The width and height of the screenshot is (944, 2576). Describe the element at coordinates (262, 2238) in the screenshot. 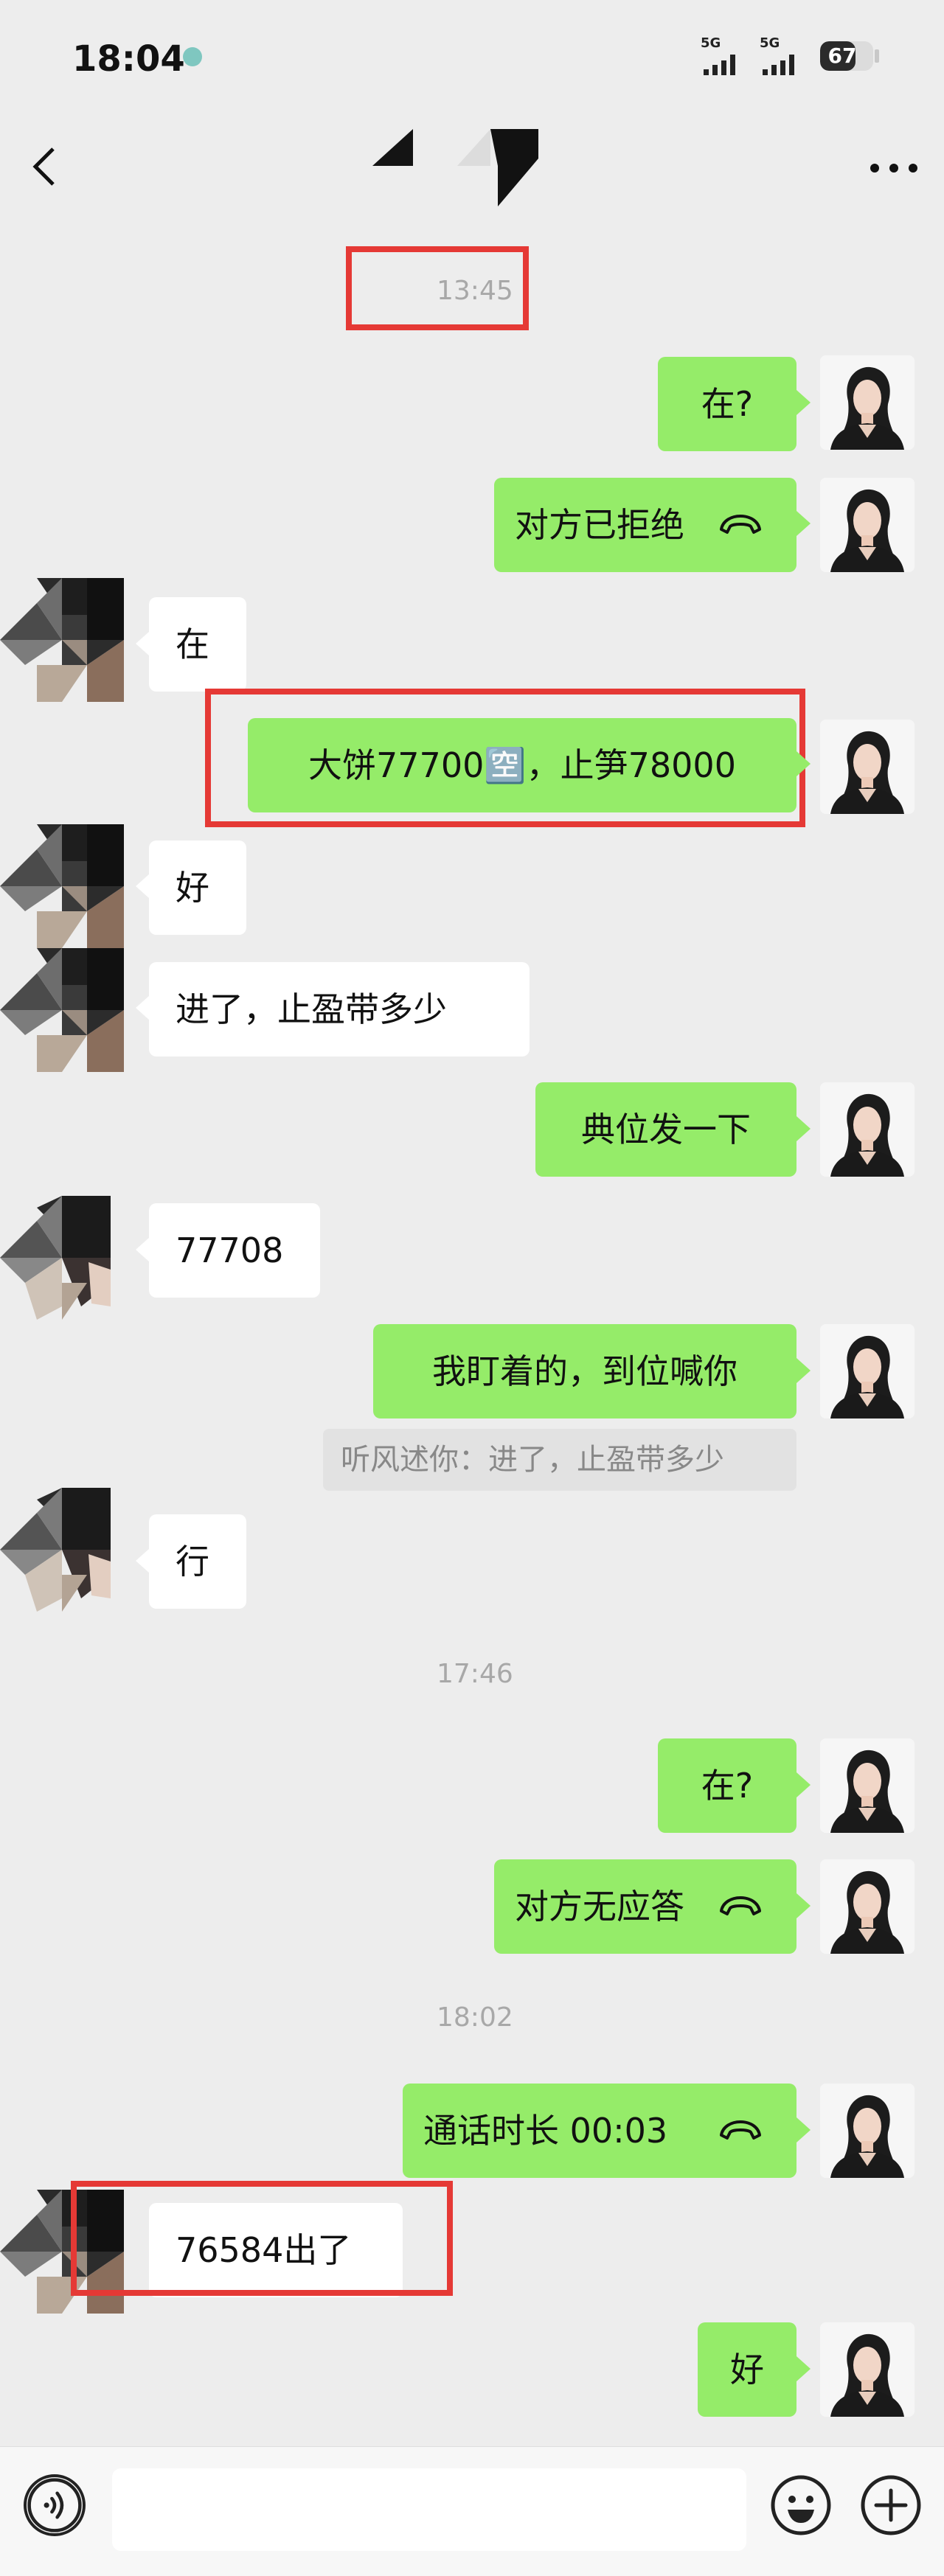

I see `highlight-box` at that location.